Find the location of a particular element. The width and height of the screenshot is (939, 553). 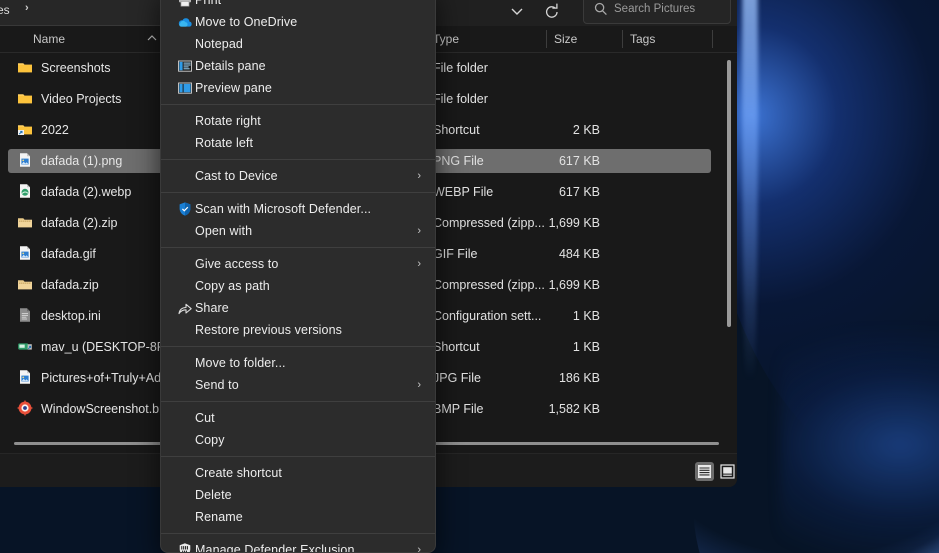

menu-item-details-pane: Details pane is located at coordinates (298, 66).